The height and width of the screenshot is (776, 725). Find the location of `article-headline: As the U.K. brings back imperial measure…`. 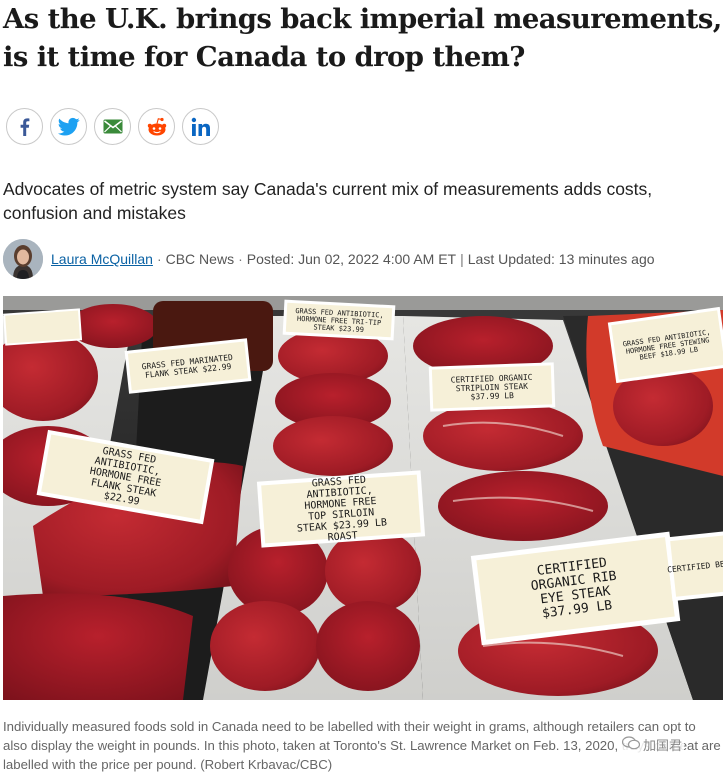

article-headline: As the U.K. brings back imperial measure… is located at coordinates (362, 38).